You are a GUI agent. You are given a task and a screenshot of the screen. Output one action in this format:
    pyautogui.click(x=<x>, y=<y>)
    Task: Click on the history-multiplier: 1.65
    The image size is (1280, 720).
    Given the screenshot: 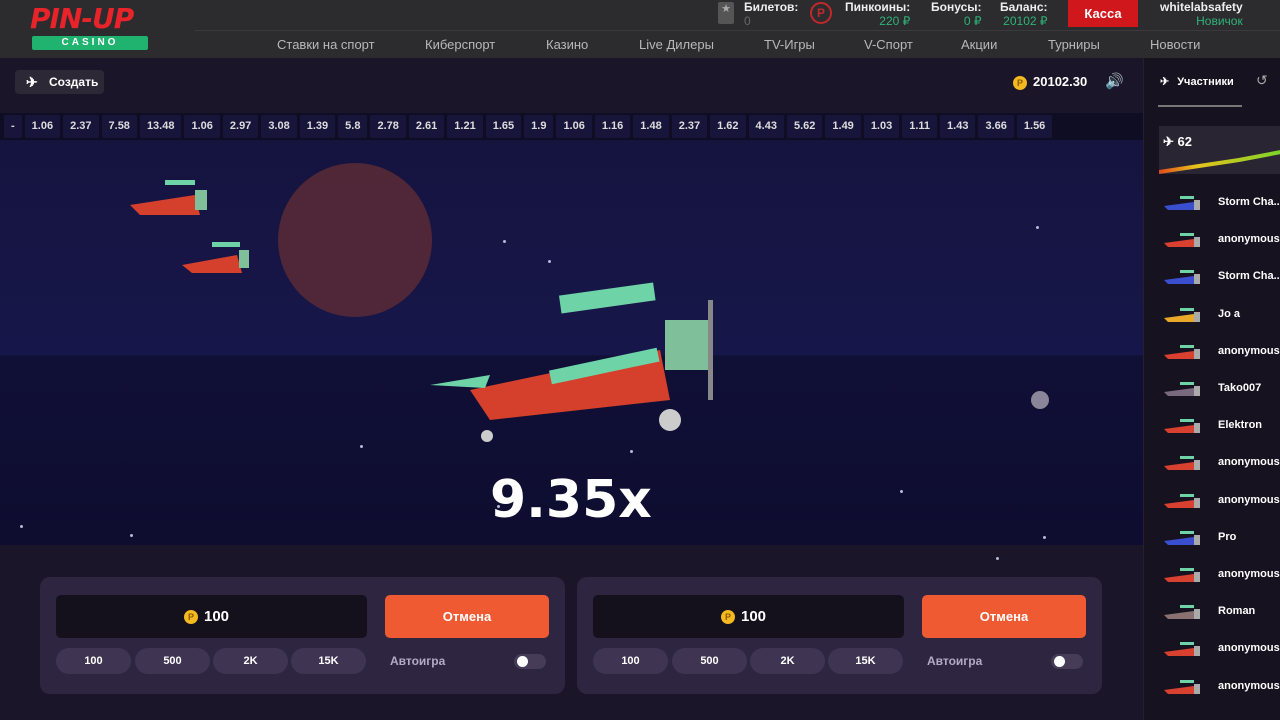 What is the action you would take?
    pyautogui.click(x=503, y=126)
    